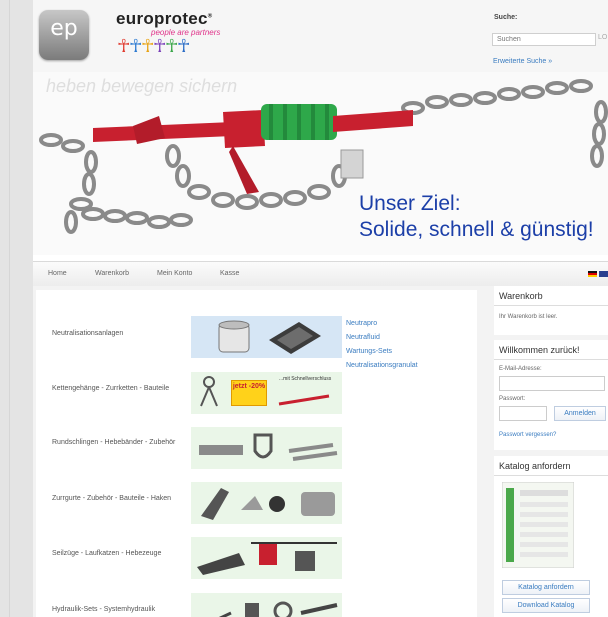 The image size is (608, 617). Describe the element at coordinates (369, 351) in the screenshot. I see `sublink-wartungs-sets: Wartungs-Sets` at that location.